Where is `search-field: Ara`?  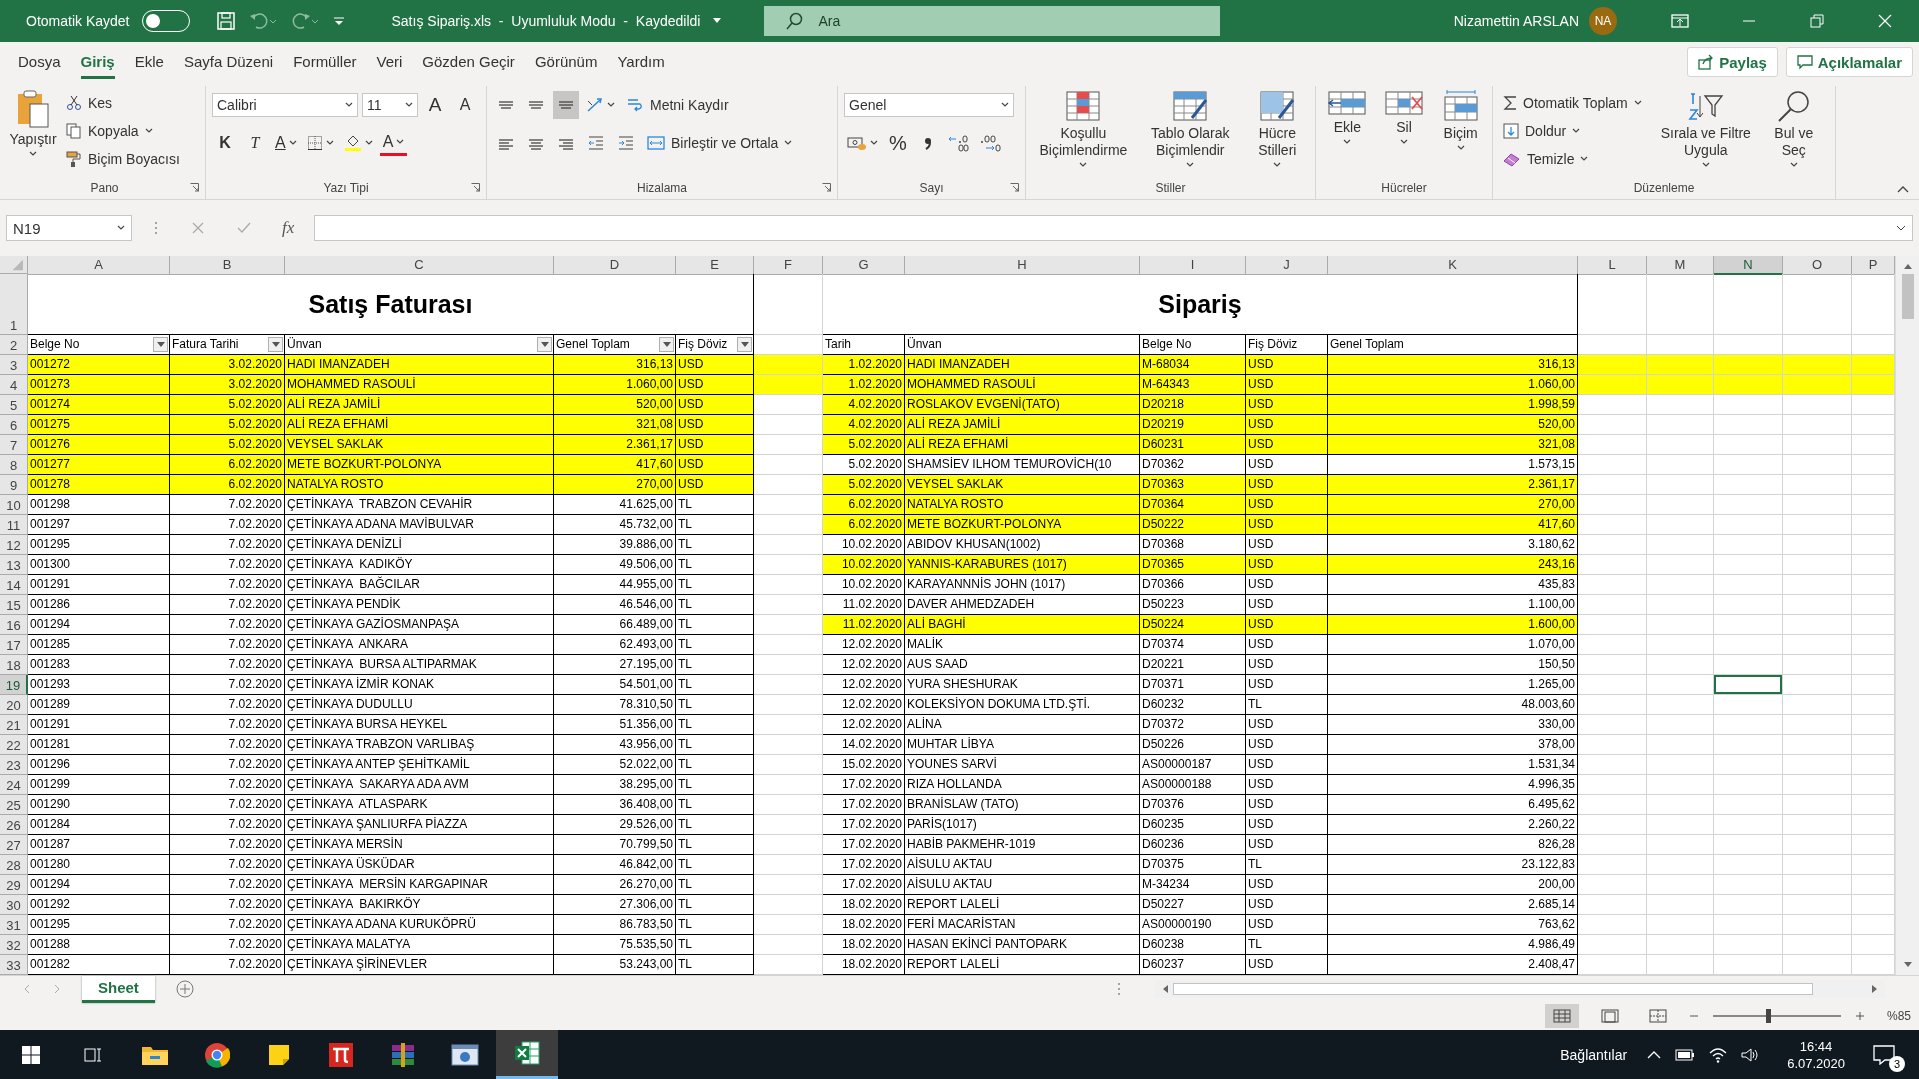
search-field: Ara is located at coordinates (992, 21).